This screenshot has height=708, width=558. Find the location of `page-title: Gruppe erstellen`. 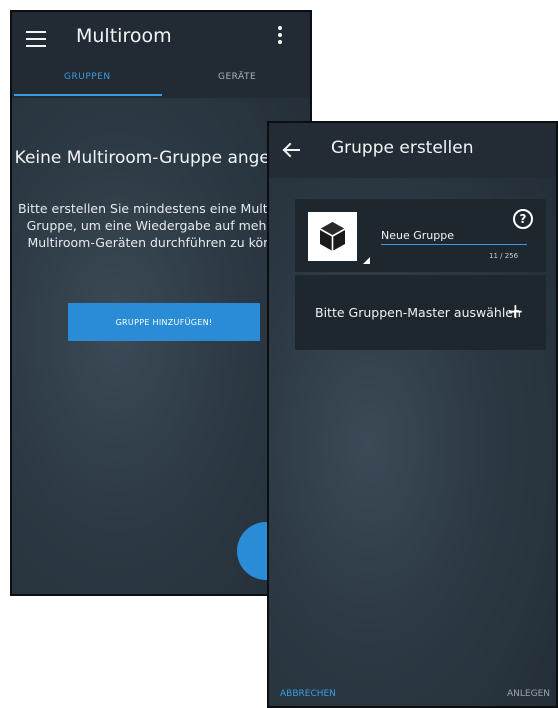

page-title: Gruppe erstellen is located at coordinates (402, 148).